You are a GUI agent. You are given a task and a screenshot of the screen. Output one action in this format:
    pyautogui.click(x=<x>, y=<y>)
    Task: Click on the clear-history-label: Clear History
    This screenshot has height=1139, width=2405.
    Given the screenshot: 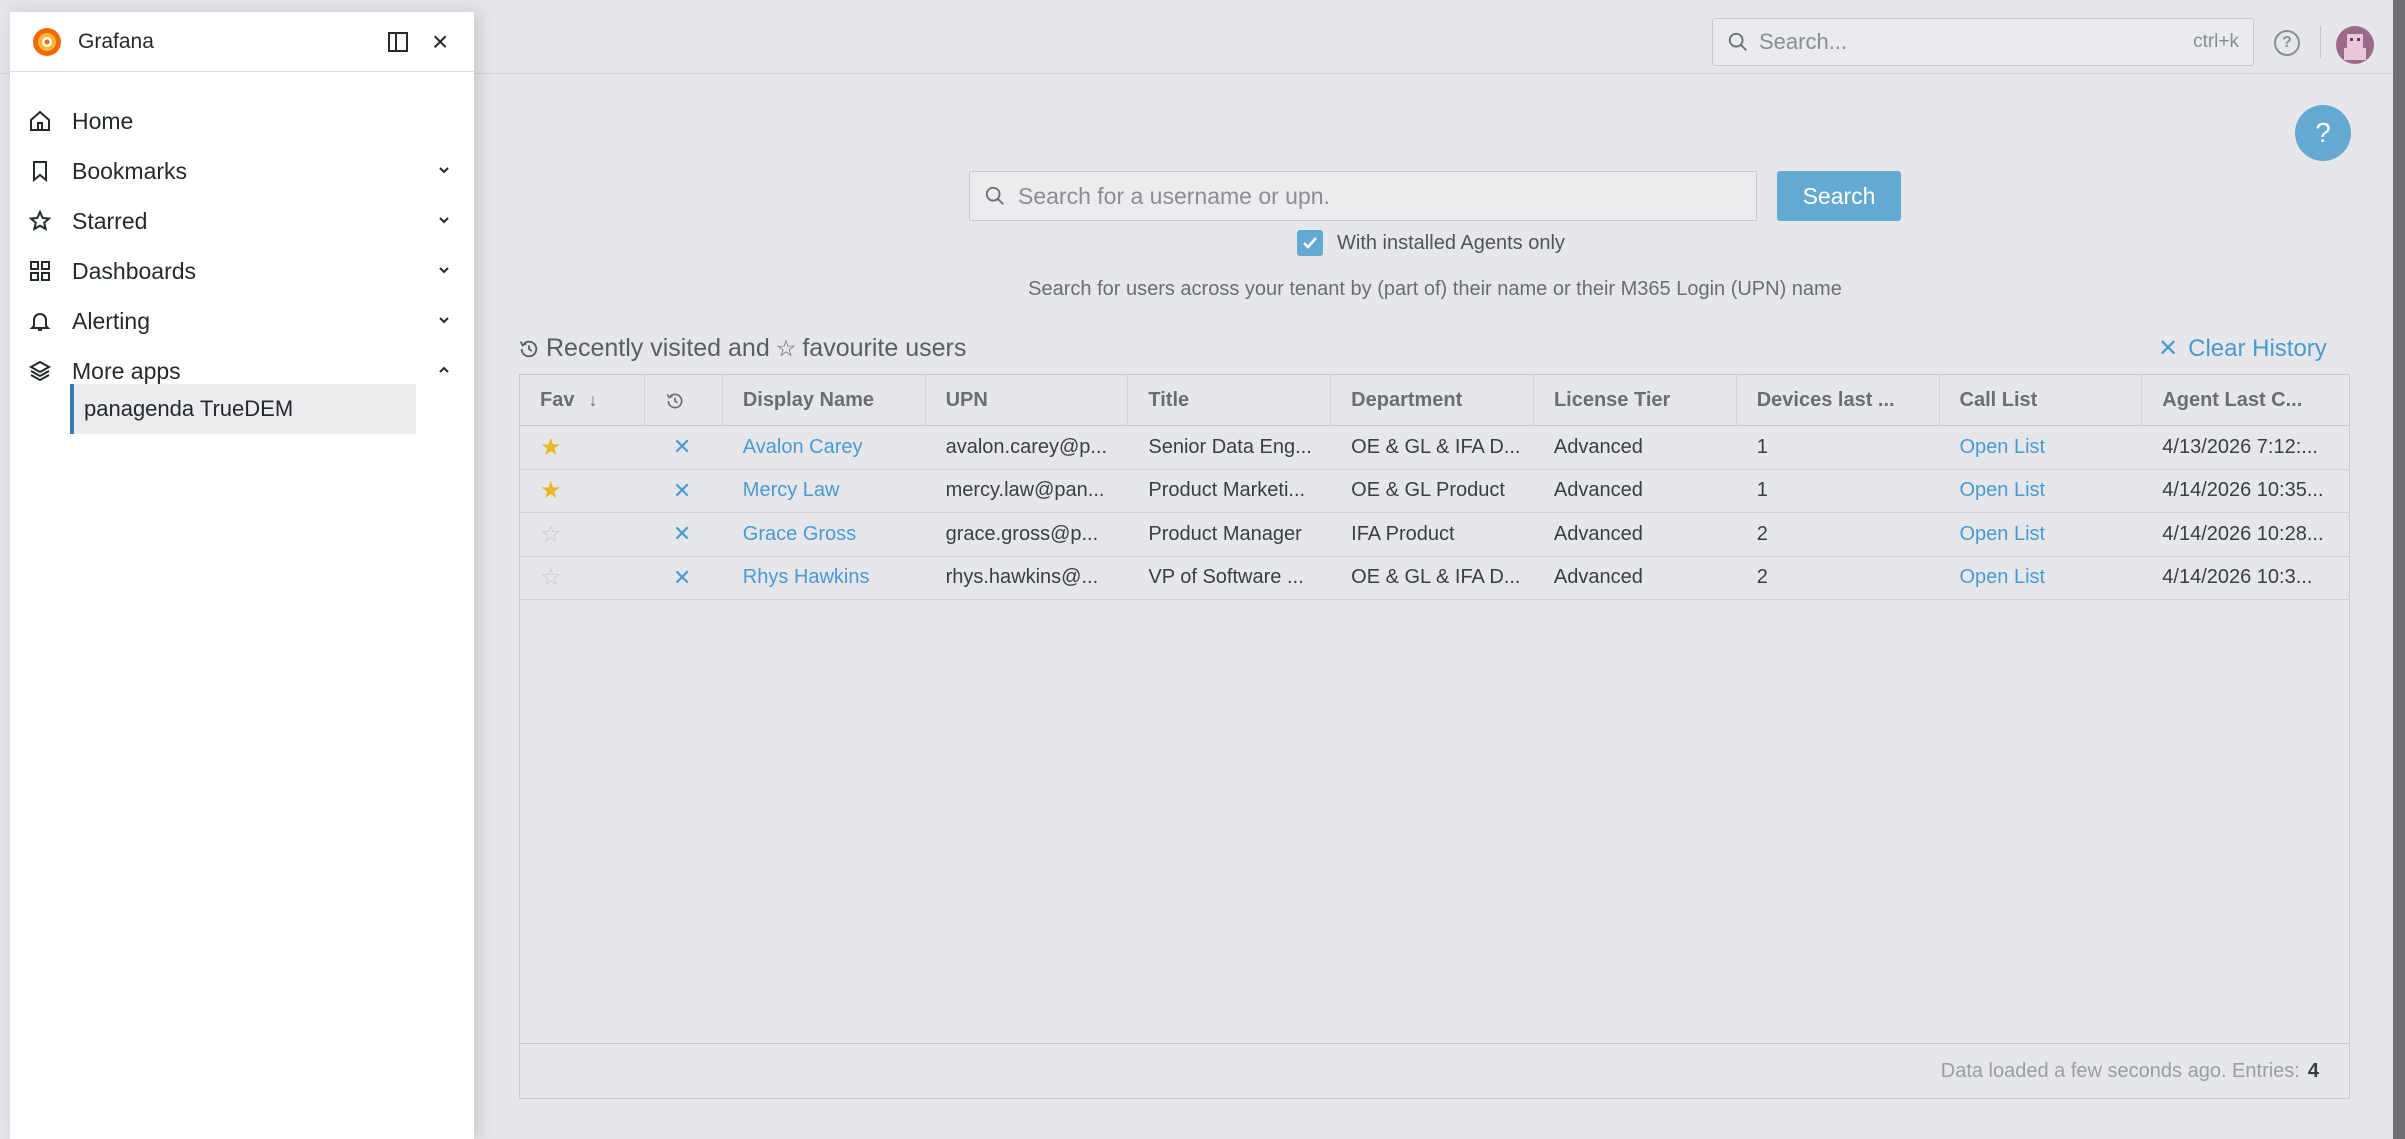 What is the action you would take?
    pyautogui.click(x=2257, y=348)
    